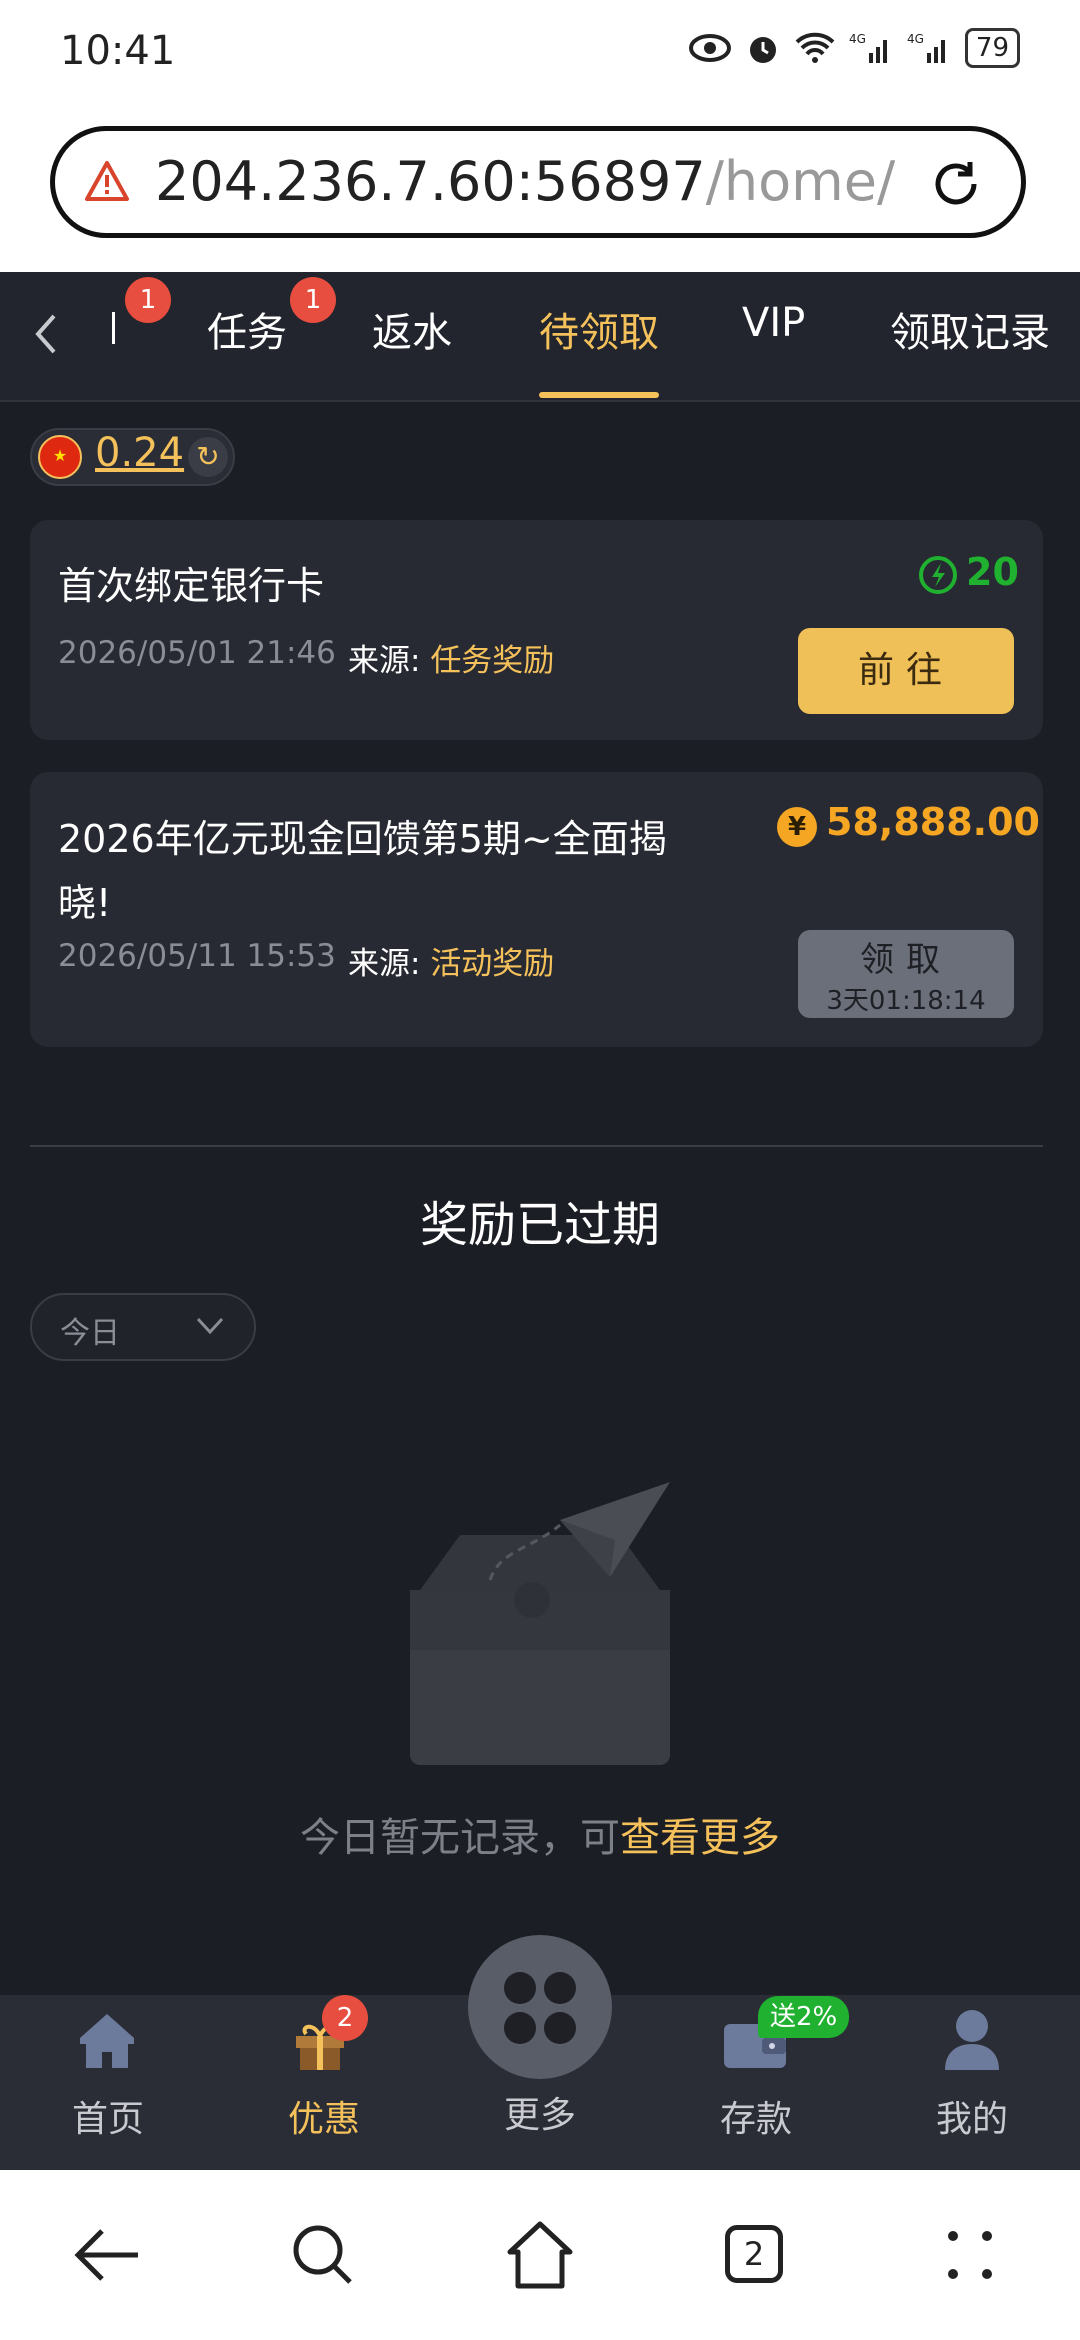  What do you see at coordinates (324, 2116) in the screenshot?
I see `nav-promotions: 优惠` at bounding box center [324, 2116].